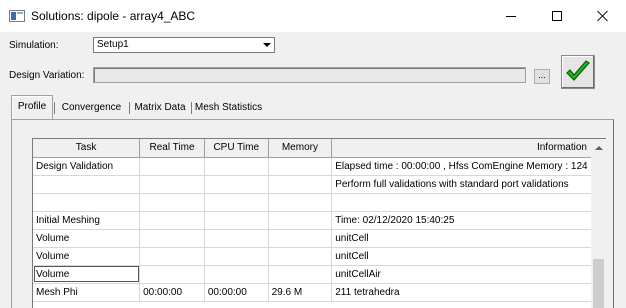 This screenshot has width=626, height=308. Describe the element at coordinates (300, 148) in the screenshot. I see `column-header-memory: Memory` at that location.